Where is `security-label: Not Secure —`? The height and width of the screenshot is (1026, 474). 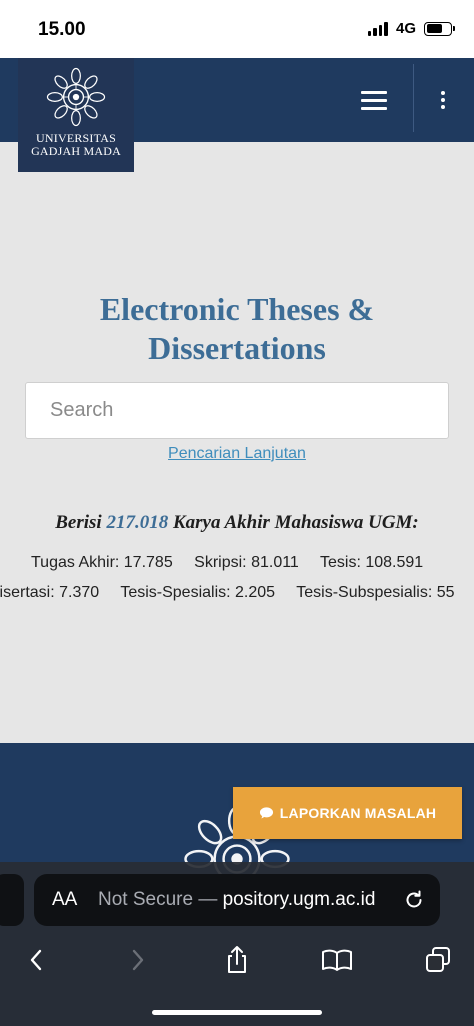 security-label: Not Secure — is located at coordinates (158, 899).